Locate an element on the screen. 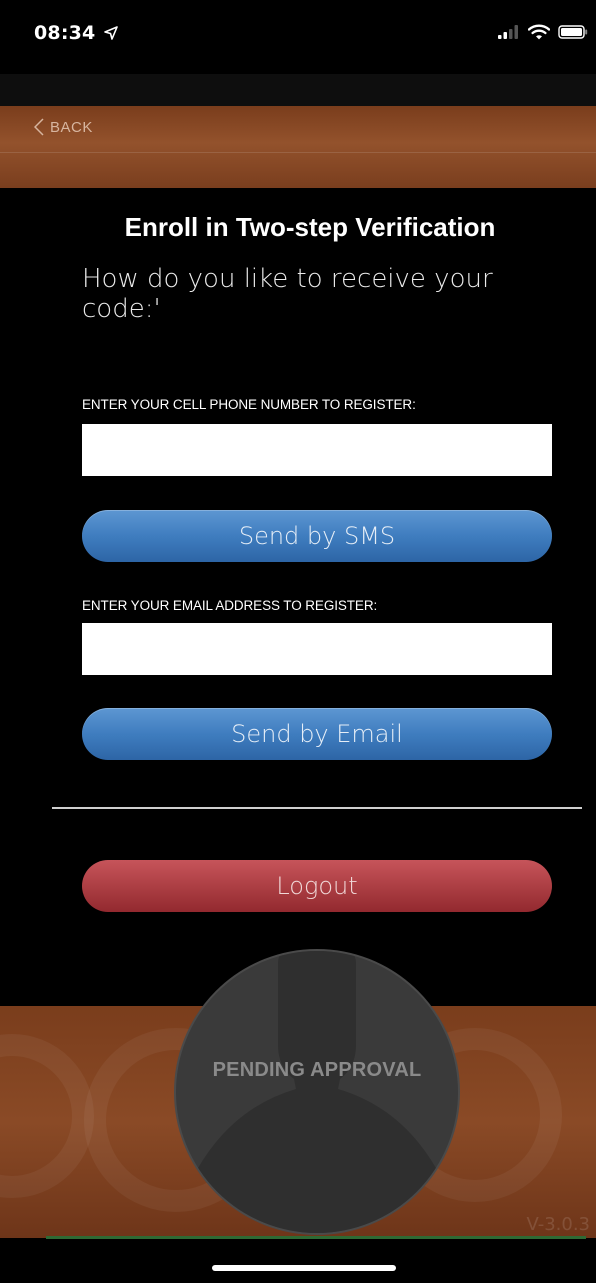 The image size is (596, 1283). wifi-icon is located at coordinates (539, 32).